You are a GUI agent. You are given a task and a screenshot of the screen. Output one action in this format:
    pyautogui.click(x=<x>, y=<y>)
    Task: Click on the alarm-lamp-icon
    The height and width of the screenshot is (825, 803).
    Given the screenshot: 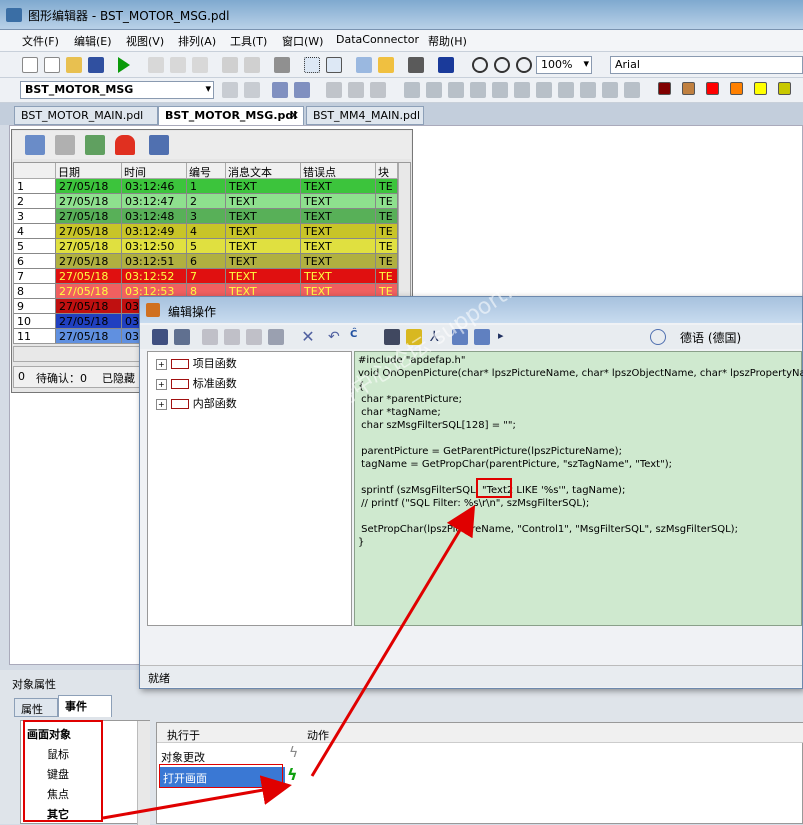 What is the action you would take?
    pyautogui.click(x=125, y=145)
    